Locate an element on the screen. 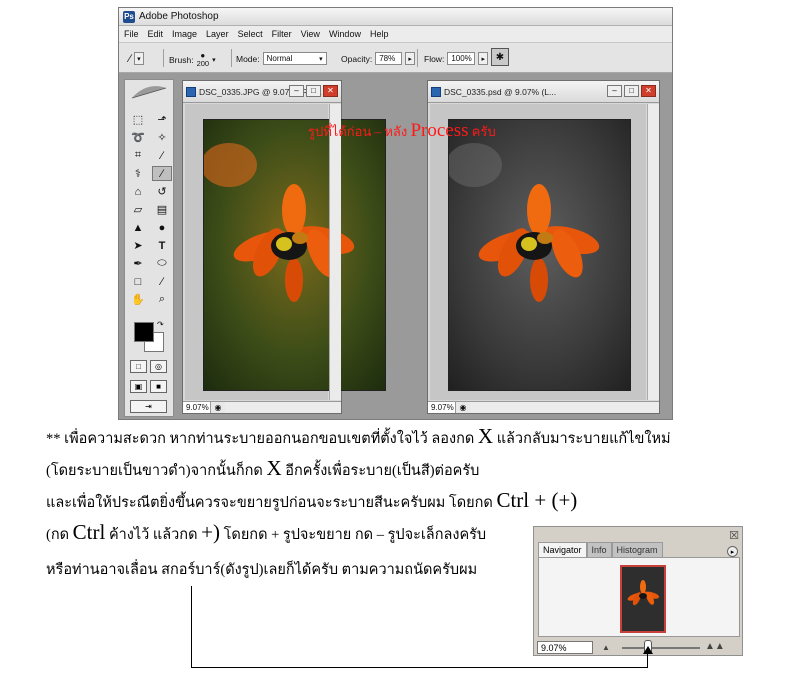 The image size is (794, 674). menu-help: Help is located at coordinates (379, 34).